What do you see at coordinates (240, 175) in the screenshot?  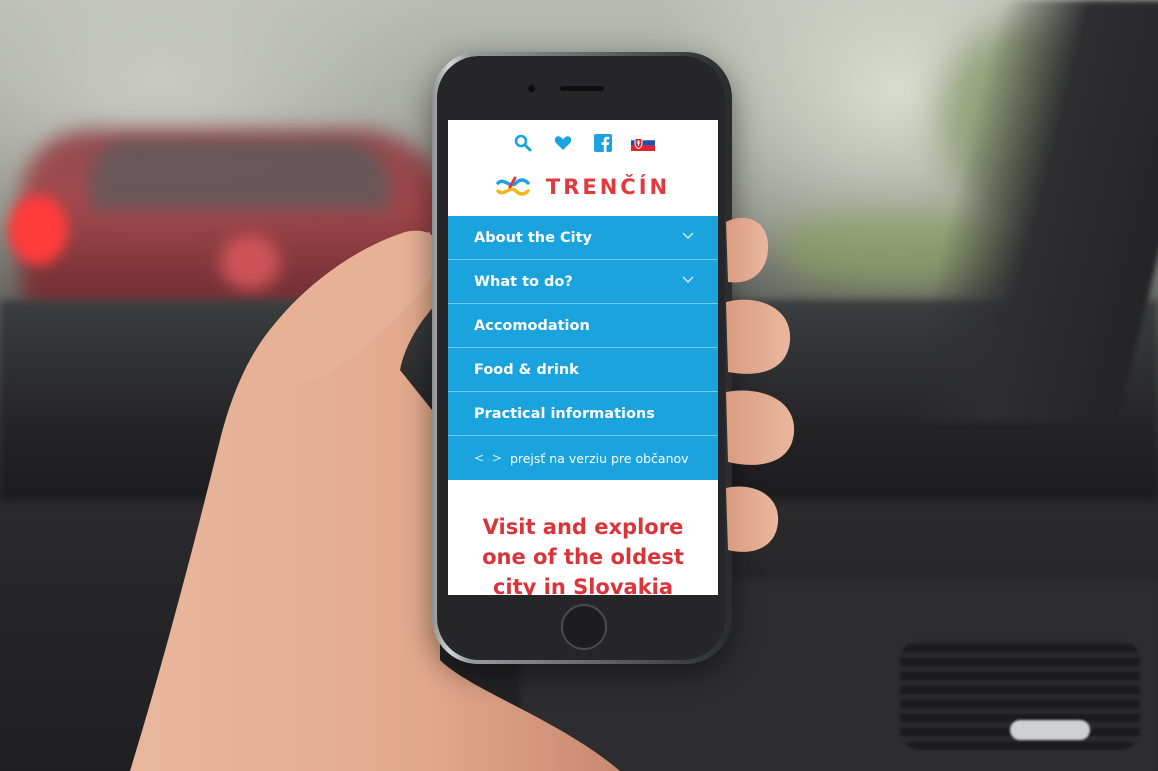 I see `blurred-car-window` at bounding box center [240, 175].